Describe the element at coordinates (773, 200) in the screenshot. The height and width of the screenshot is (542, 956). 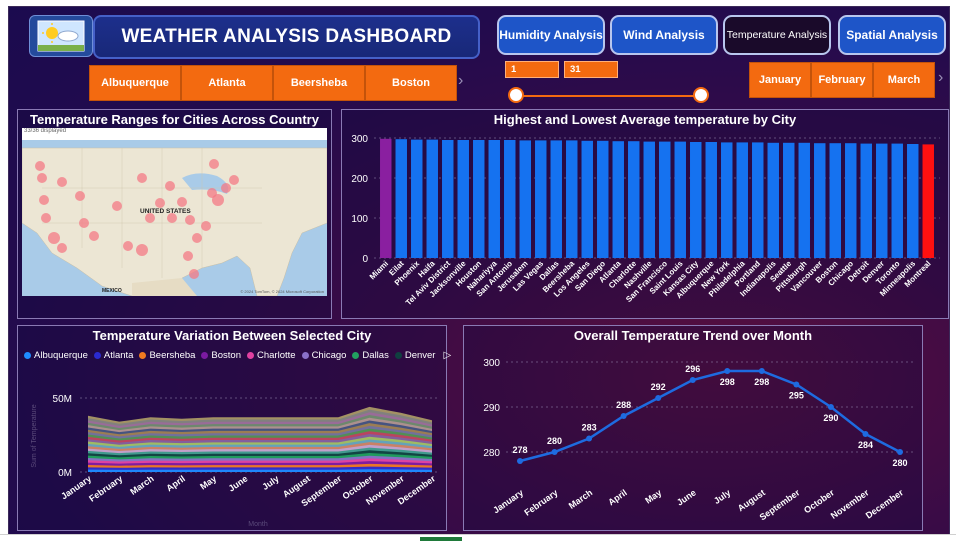
I see `bar-indianapolis` at that location.